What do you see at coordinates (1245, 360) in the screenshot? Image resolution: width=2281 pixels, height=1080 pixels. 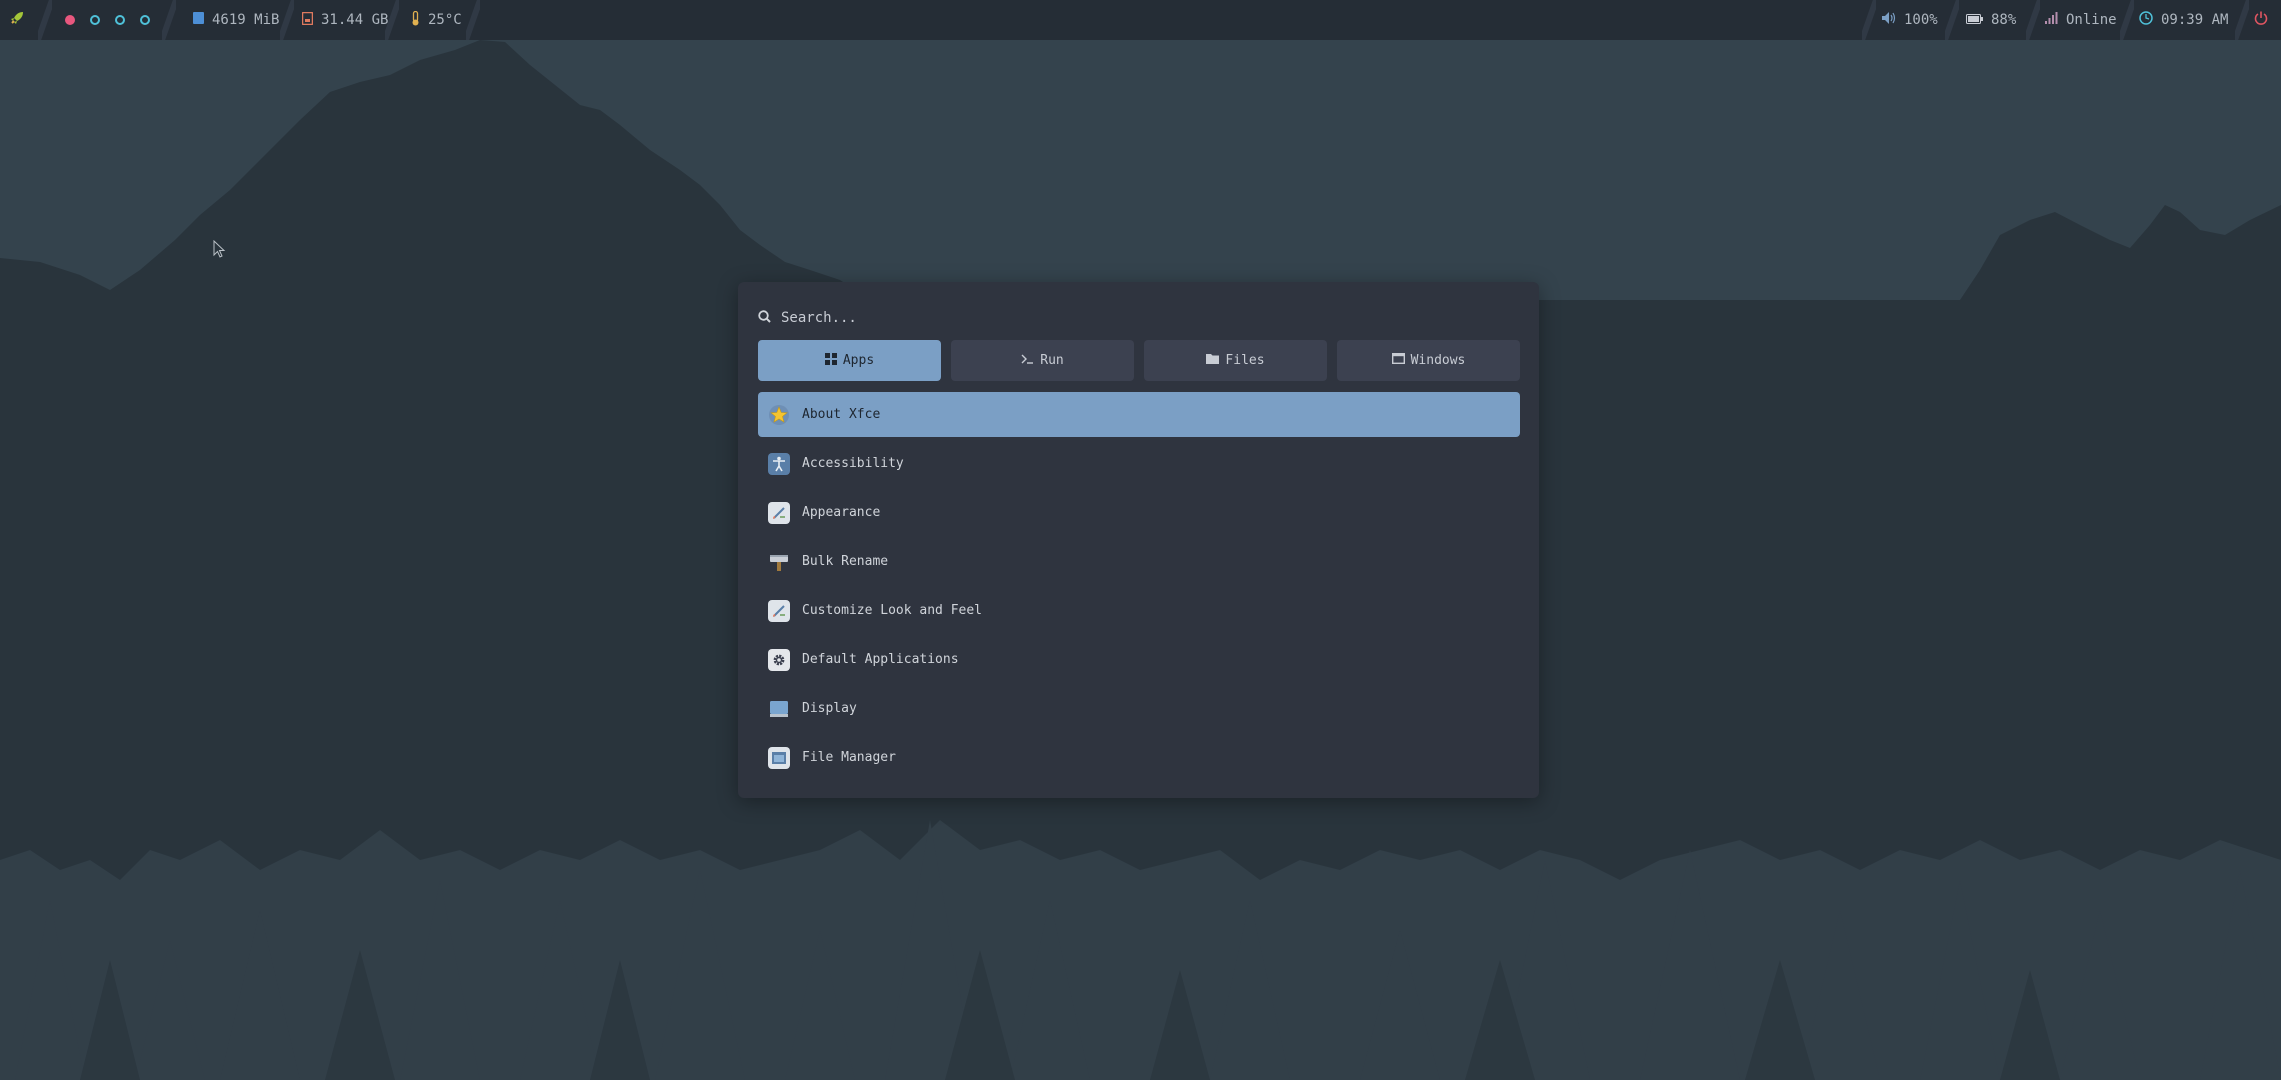 I see `tab-label: Files` at bounding box center [1245, 360].